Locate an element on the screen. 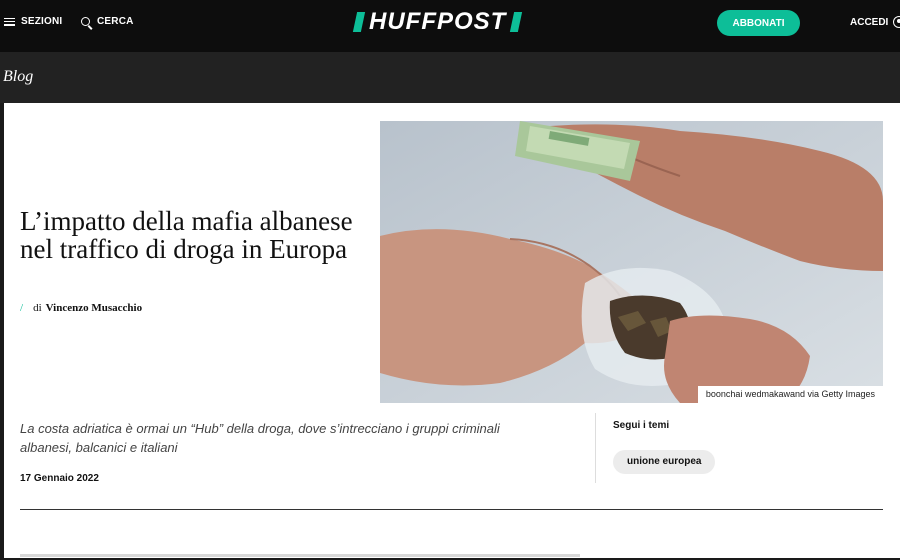  content-divider is located at coordinates (451, 509).